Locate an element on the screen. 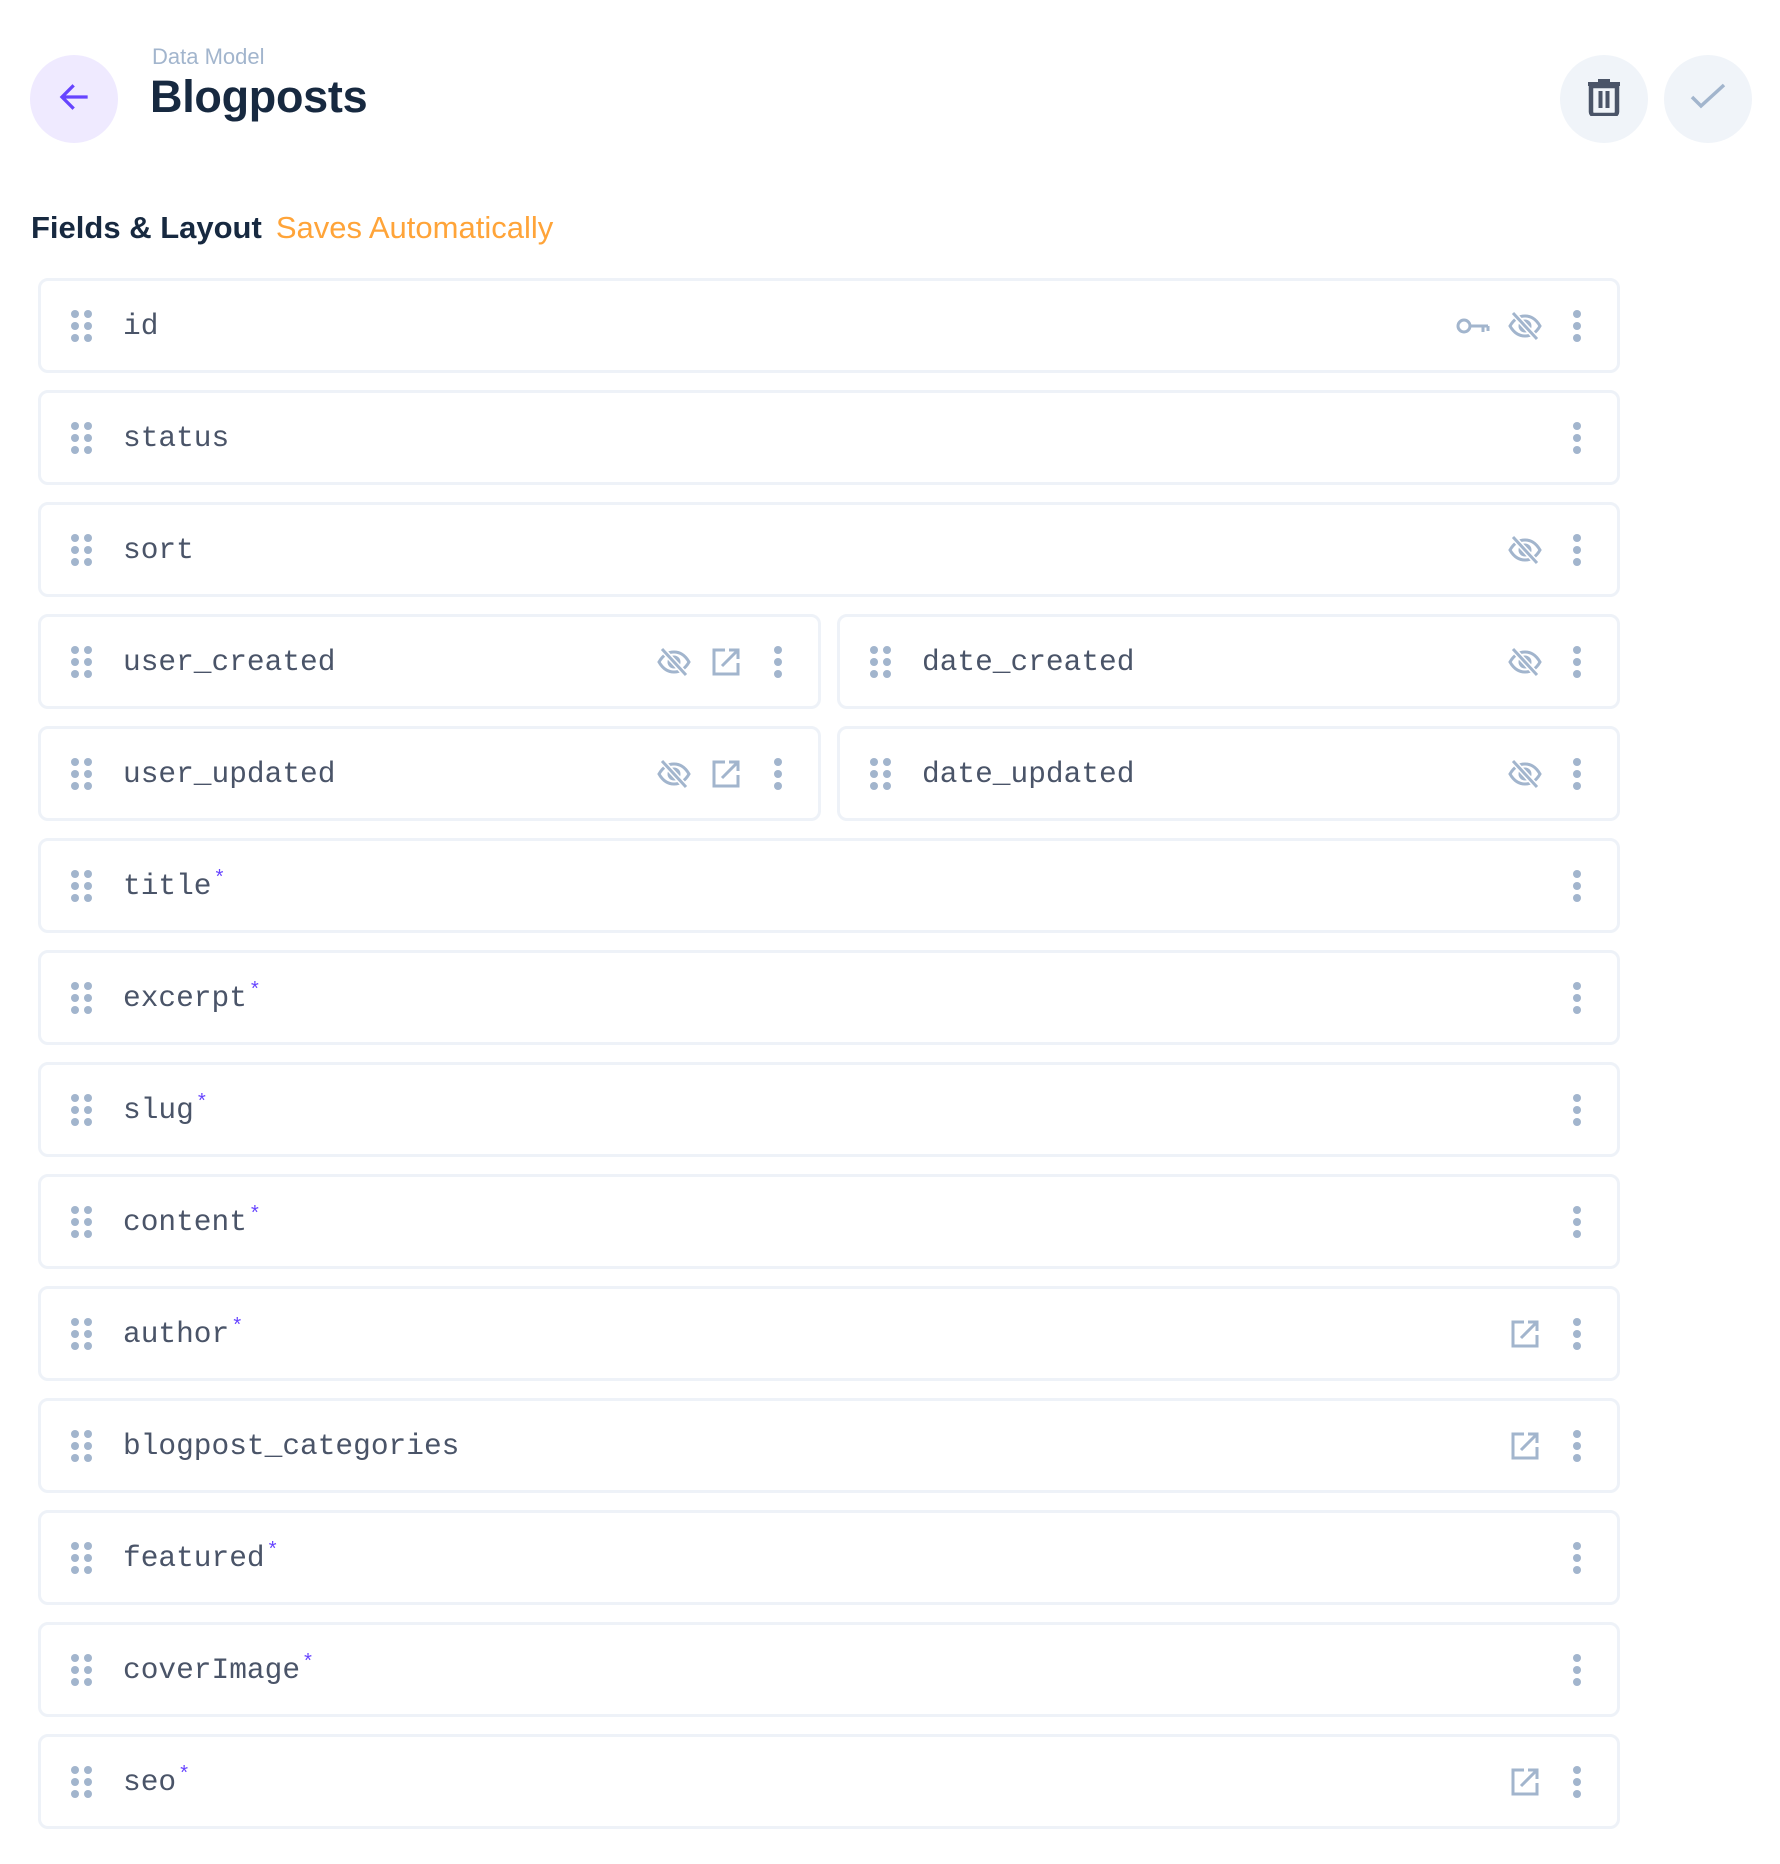 Image resolution: width=1780 pixels, height=1864 pixels. back-button is located at coordinates (74, 99).